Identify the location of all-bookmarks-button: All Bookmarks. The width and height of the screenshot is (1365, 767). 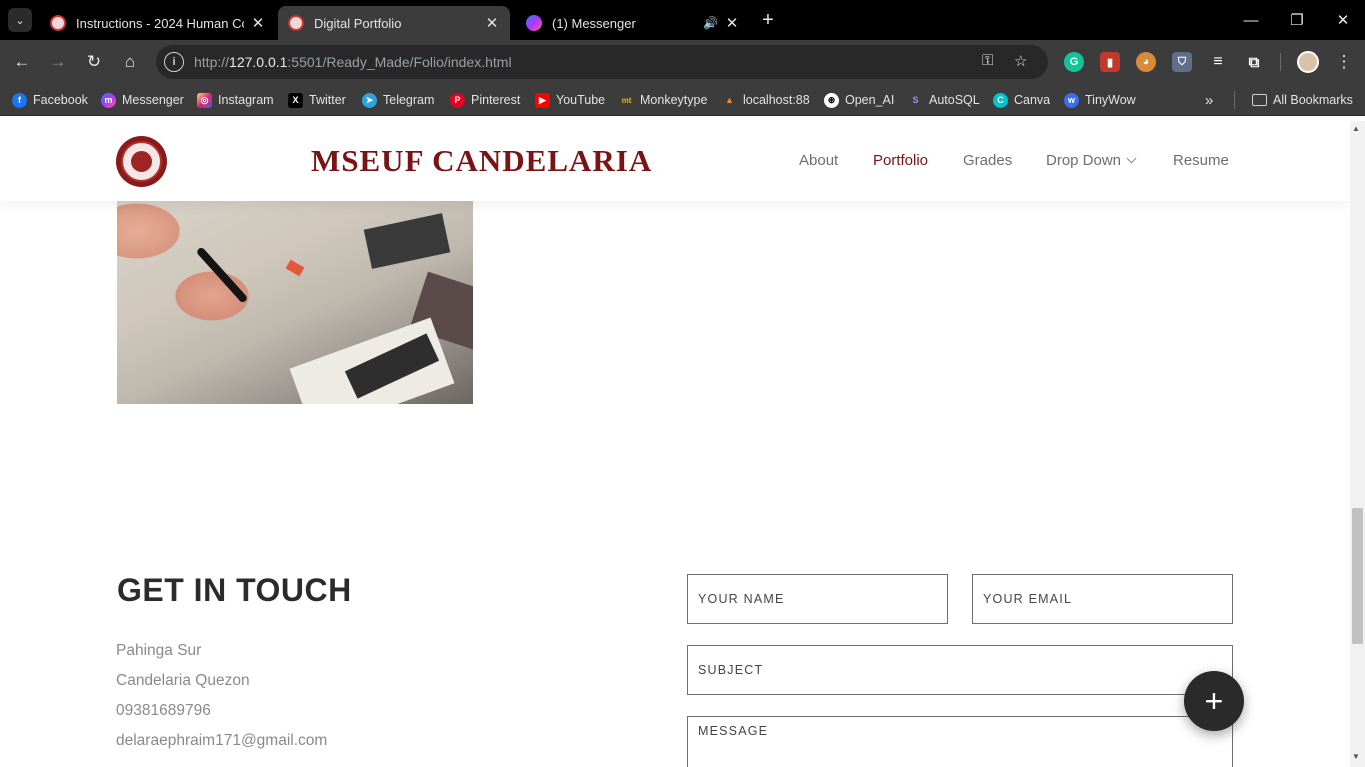
(1302, 100).